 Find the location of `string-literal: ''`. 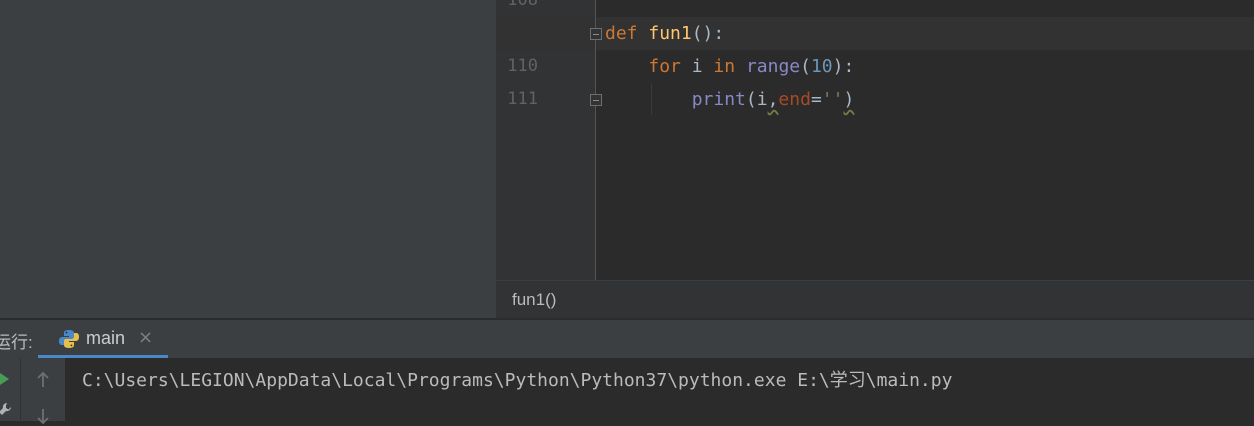

string-literal: '' is located at coordinates (832, 99).